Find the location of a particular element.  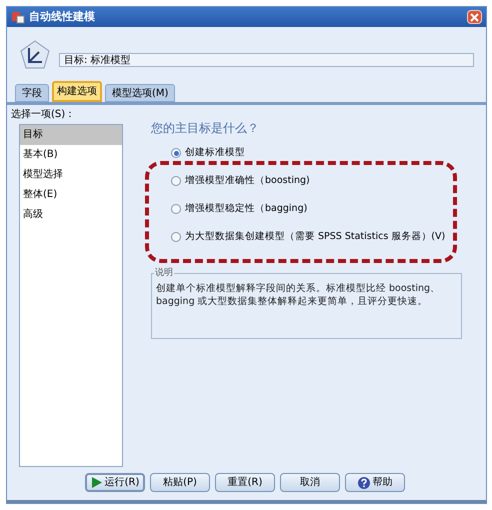

tab: 字段 is located at coordinates (32, 93).